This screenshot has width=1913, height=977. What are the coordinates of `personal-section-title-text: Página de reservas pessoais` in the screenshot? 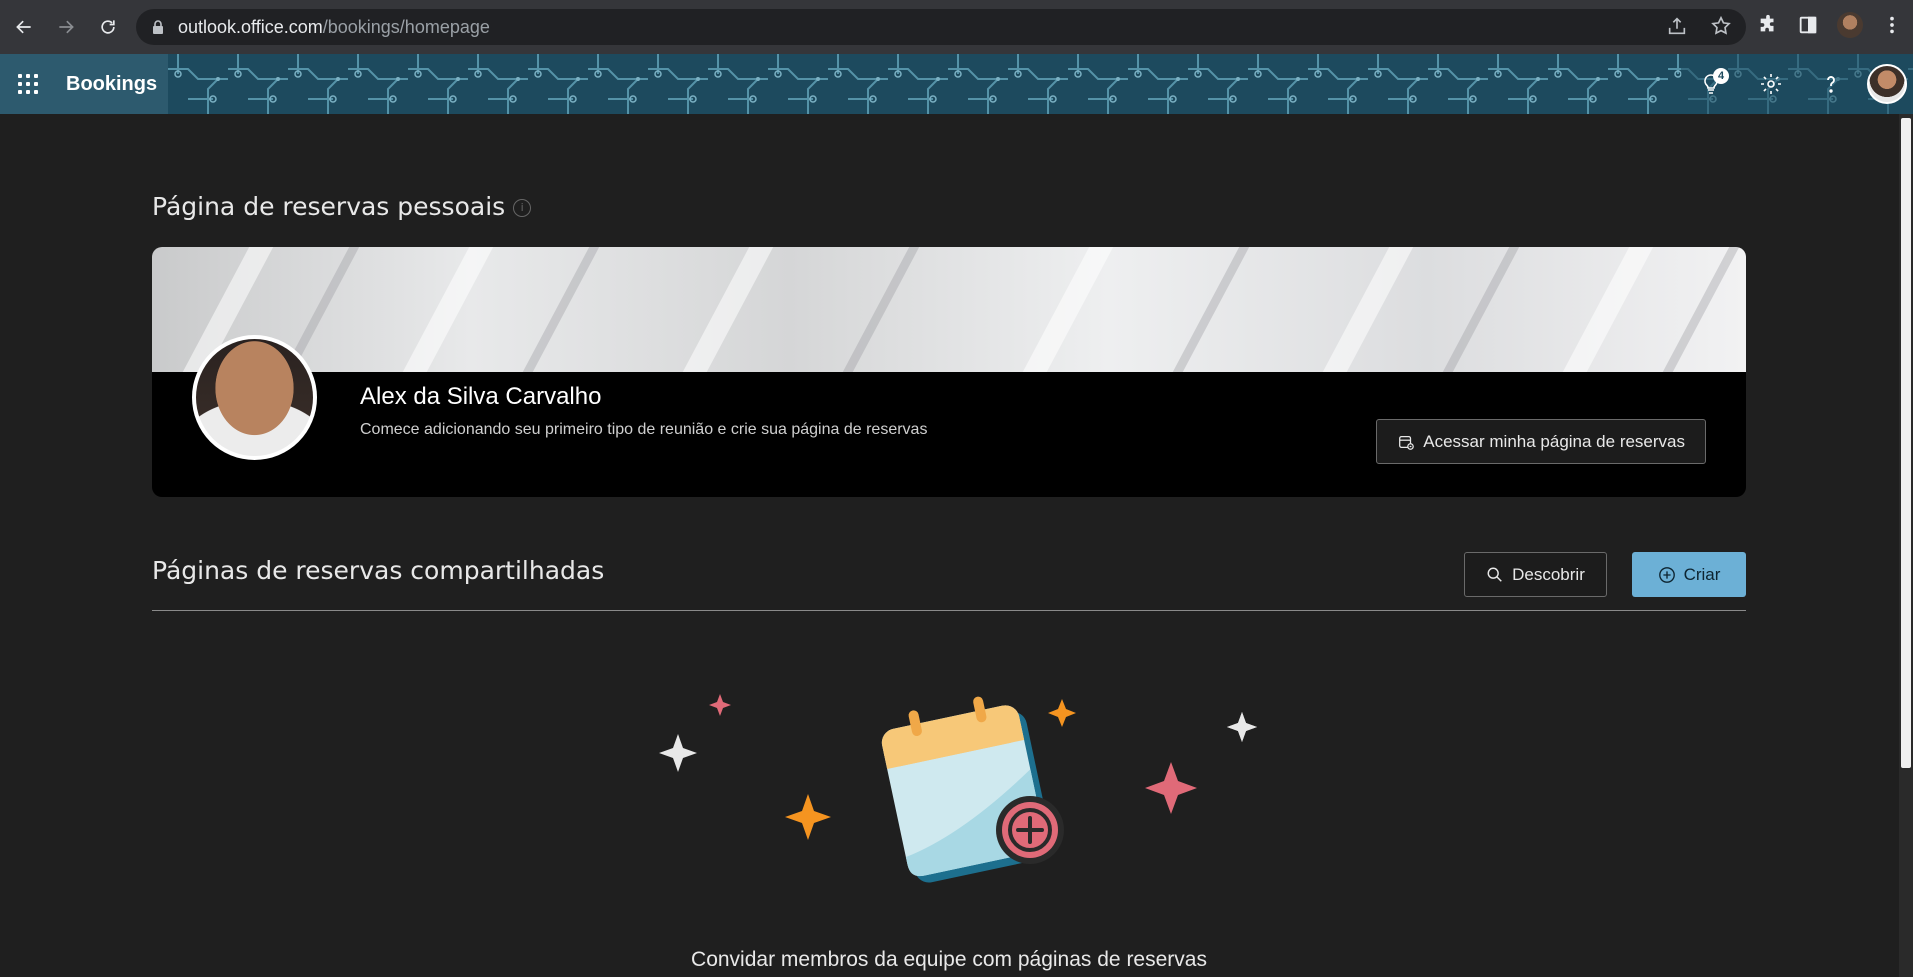 It's located at (329, 206).